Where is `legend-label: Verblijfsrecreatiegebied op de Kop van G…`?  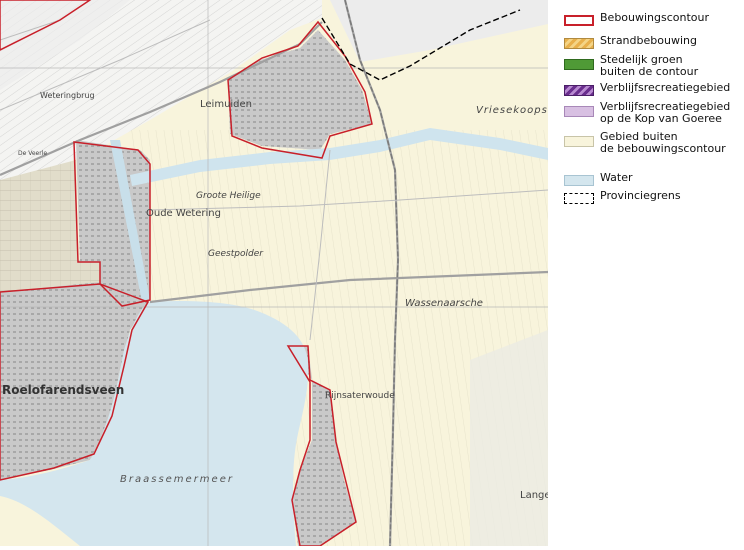 legend-label: Verblijfsrecreatiegebied op de Kop van G… is located at coordinates (665, 112).